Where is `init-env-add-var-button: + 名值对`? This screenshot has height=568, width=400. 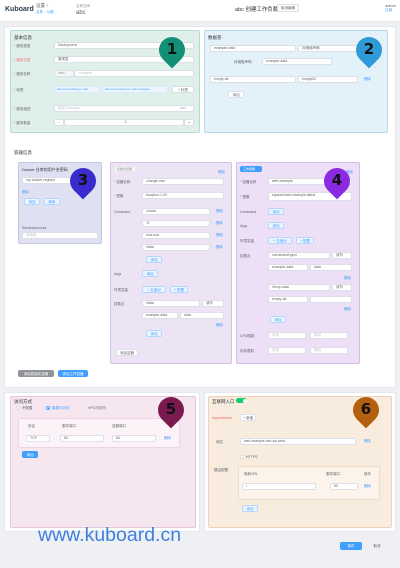
init-env-add-var-button: + 名值对 is located at coordinates (154, 289).